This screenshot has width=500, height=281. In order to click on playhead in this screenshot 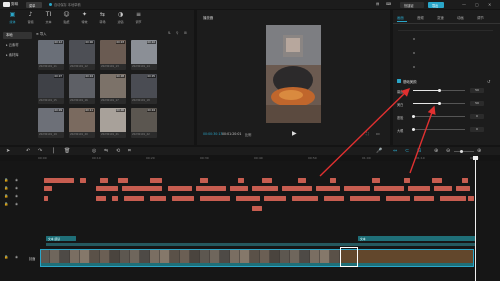, I will do `click(475, 219)`.